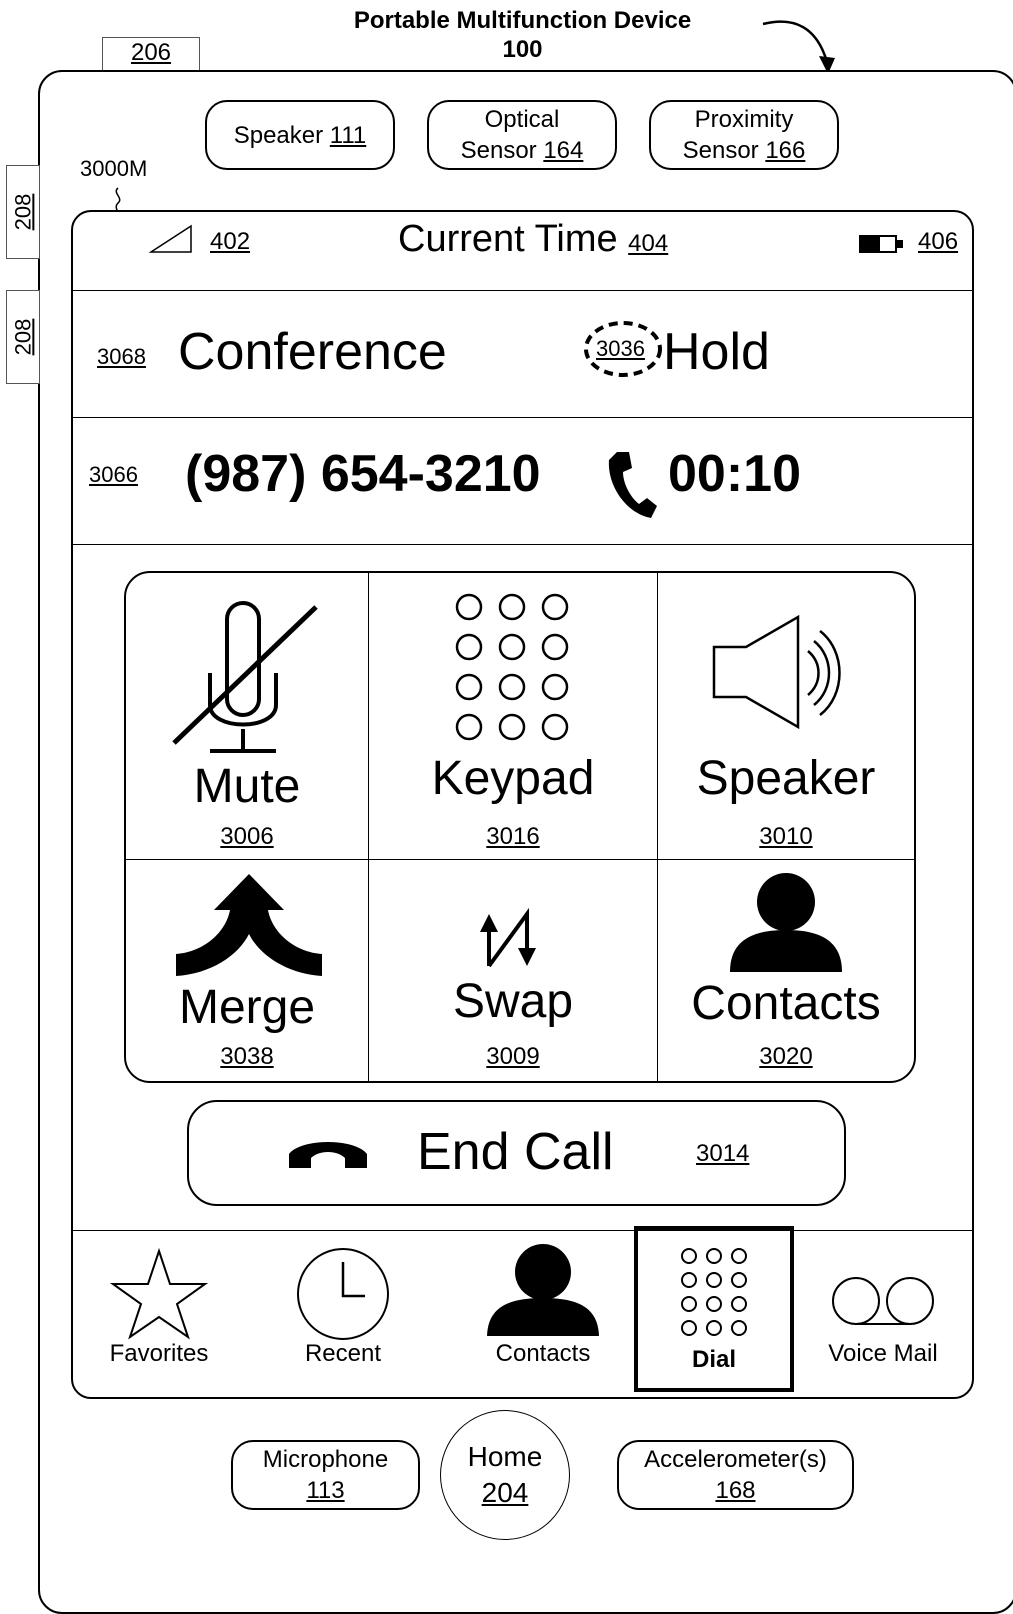  What do you see at coordinates (522, 135) in the screenshot?
I see `optical-sensor: Optical Sensor 164` at bounding box center [522, 135].